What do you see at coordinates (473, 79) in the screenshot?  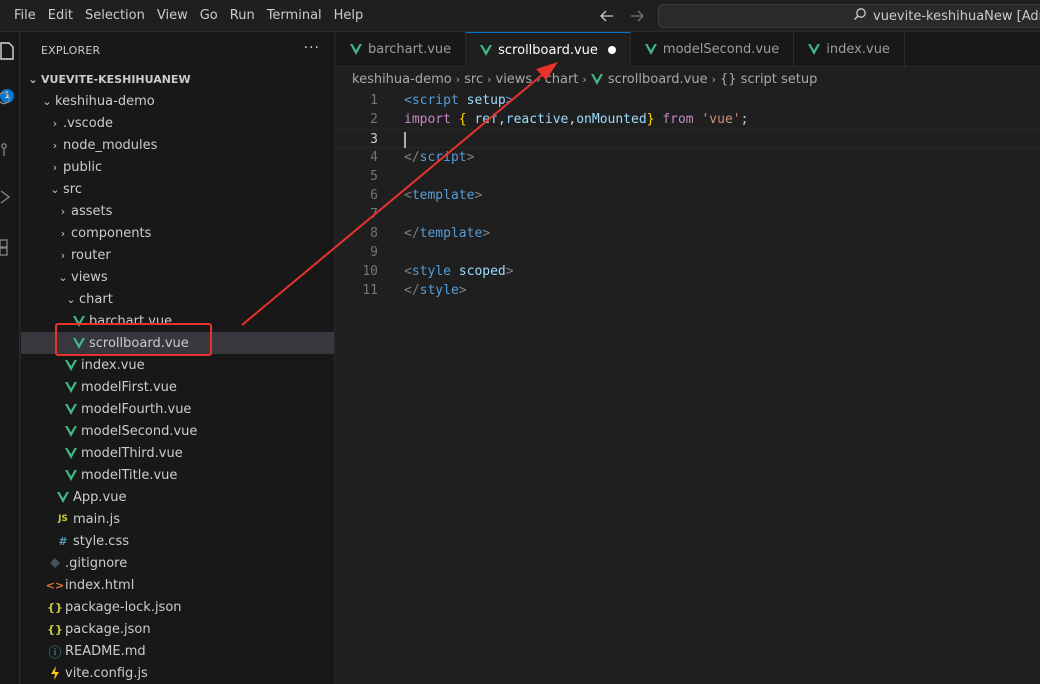 I see `breadcrumb-item: src` at bounding box center [473, 79].